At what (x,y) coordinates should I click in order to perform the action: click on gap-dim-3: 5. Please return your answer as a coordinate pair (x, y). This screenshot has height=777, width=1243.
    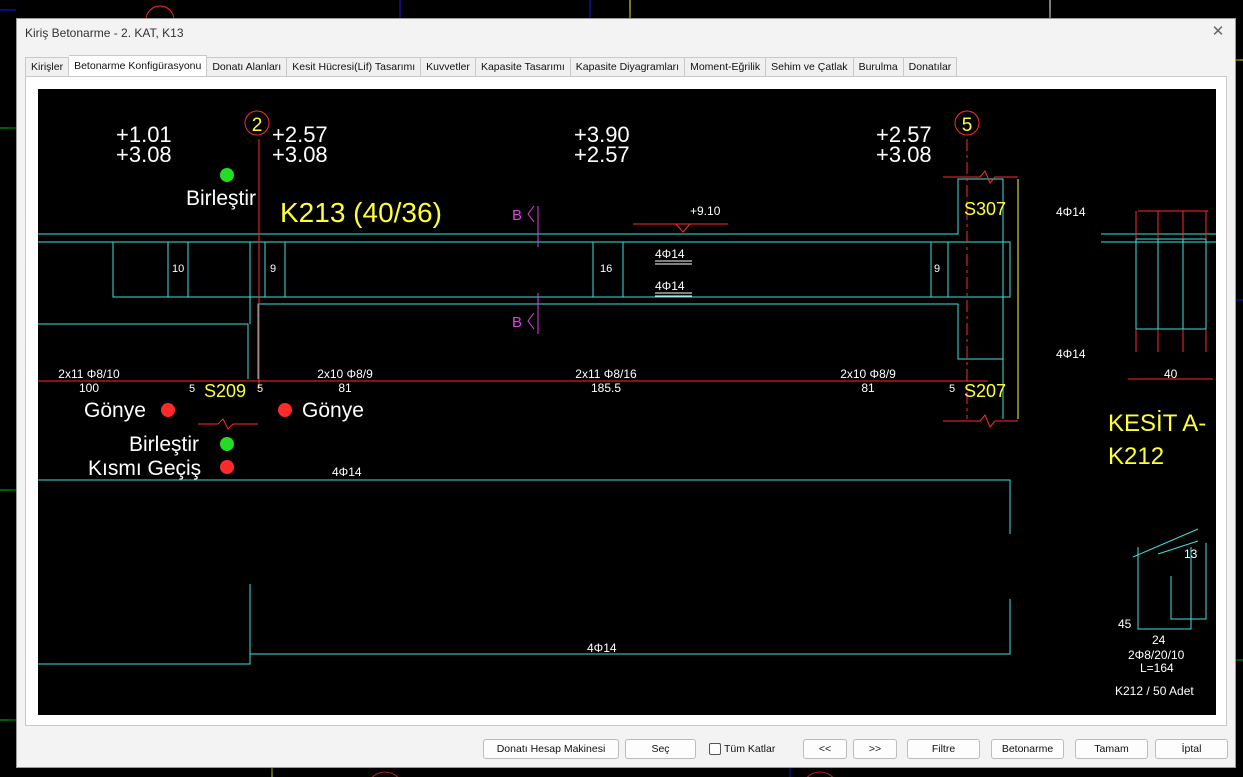
    Looking at the image, I should click on (952, 389).